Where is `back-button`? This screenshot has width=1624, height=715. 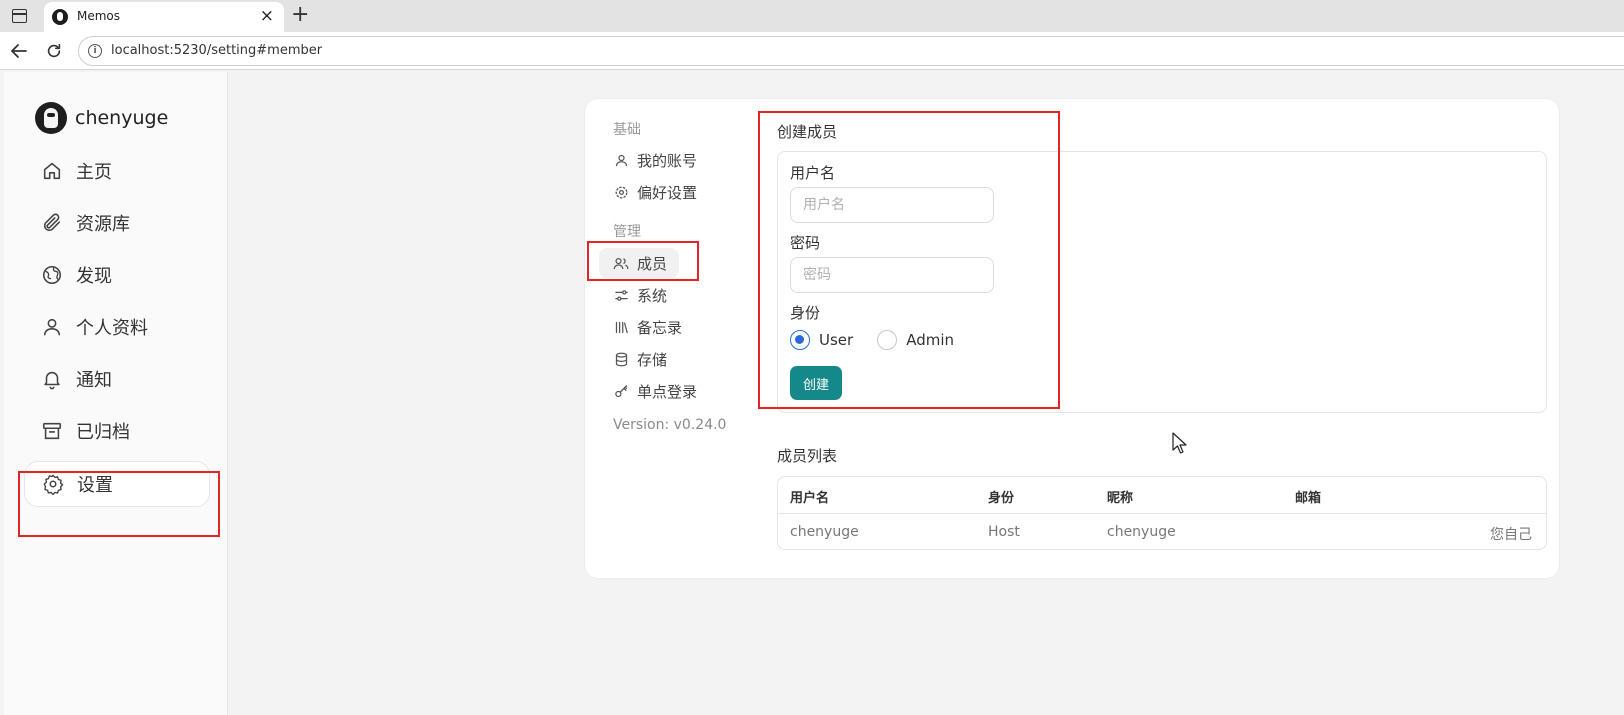 back-button is located at coordinates (19, 51).